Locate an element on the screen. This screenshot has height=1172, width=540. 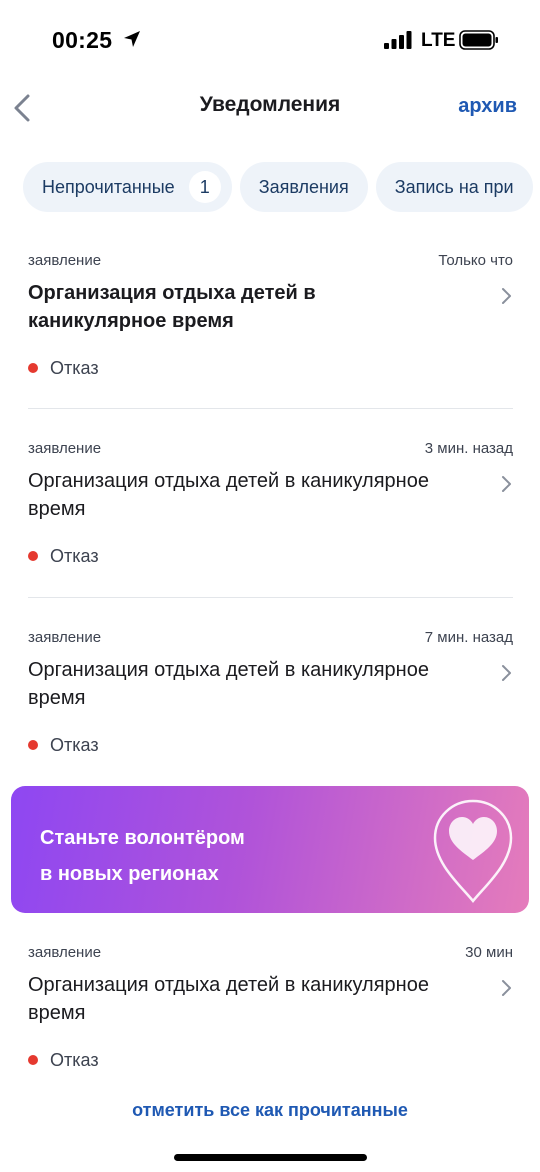
notification-time: 7 мин. назад is located at coordinates (468, 637).